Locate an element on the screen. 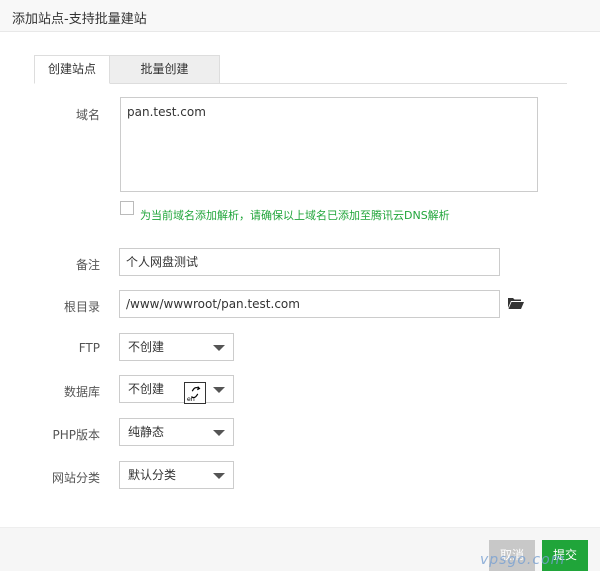 This screenshot has width=600, height=571. domain-textarea: pan.test.com is located at coordinates (329, 144).